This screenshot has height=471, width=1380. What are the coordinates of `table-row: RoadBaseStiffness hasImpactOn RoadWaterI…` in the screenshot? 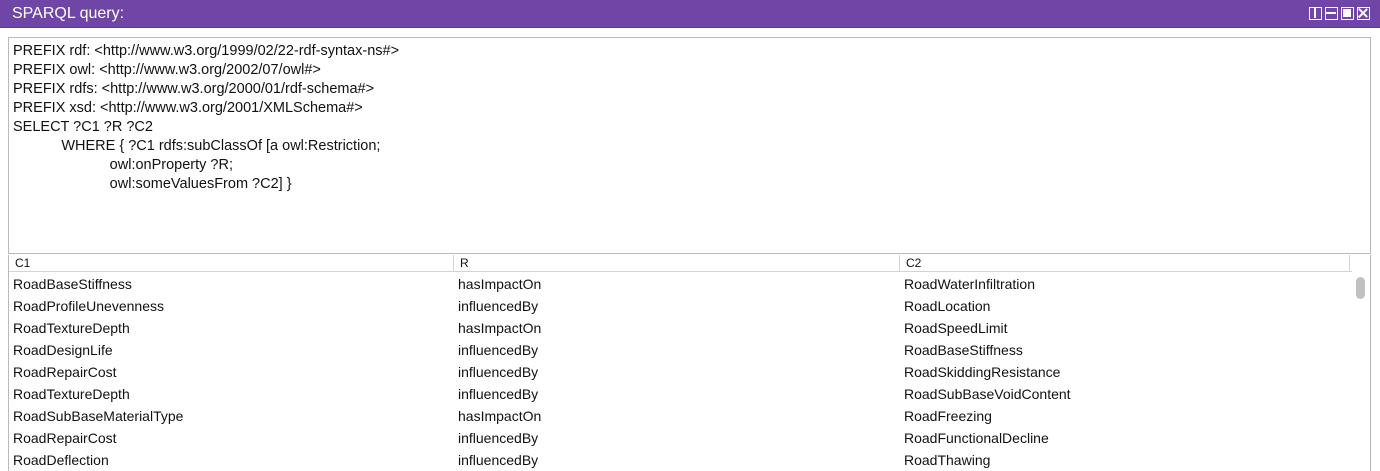 It's located at (680, 284).